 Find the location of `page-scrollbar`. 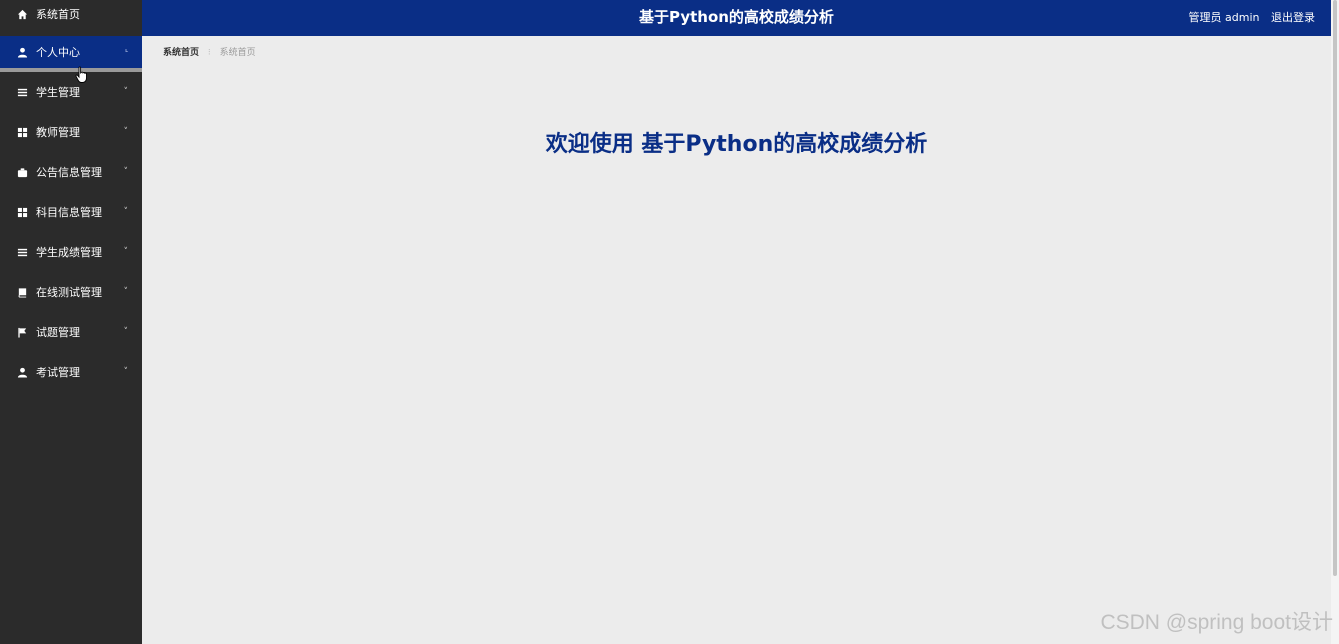

page-scrollbar is located at coordinates (1335, 322).